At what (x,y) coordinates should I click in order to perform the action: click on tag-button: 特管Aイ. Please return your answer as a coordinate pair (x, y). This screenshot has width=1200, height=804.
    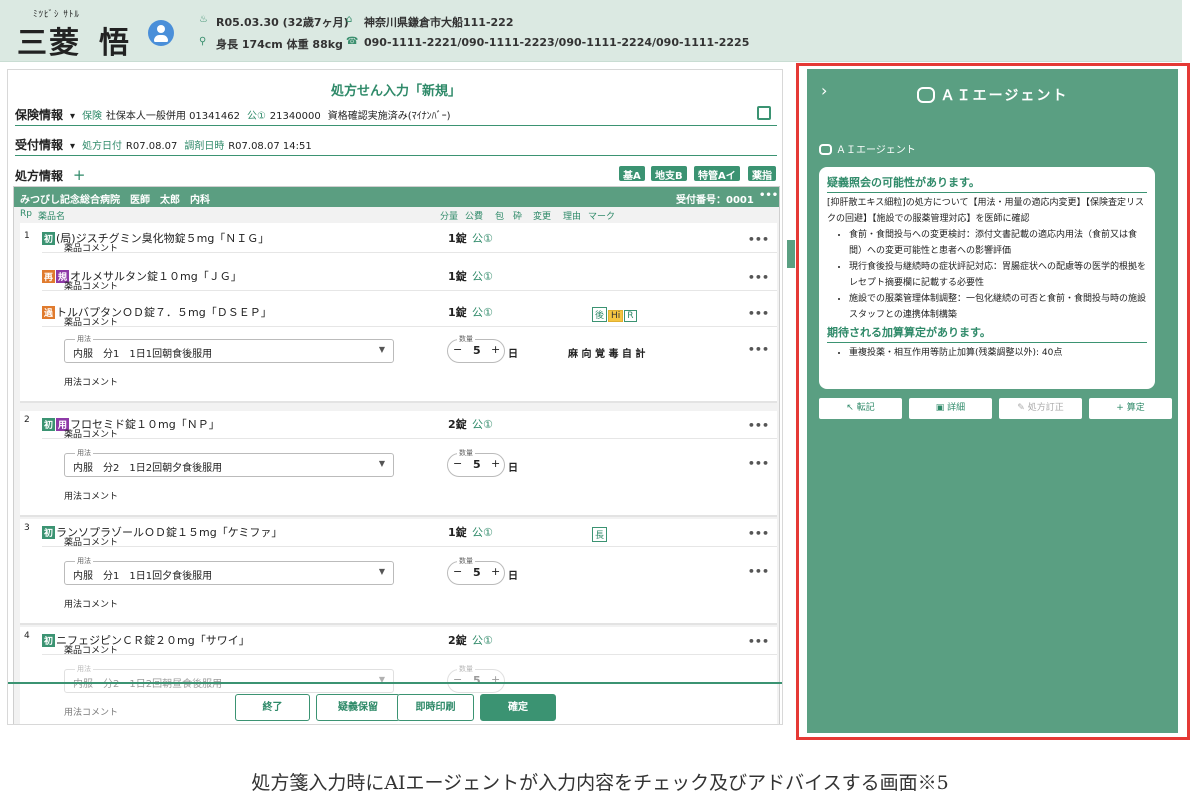
    Looking at the image, I should click on (717, 174).